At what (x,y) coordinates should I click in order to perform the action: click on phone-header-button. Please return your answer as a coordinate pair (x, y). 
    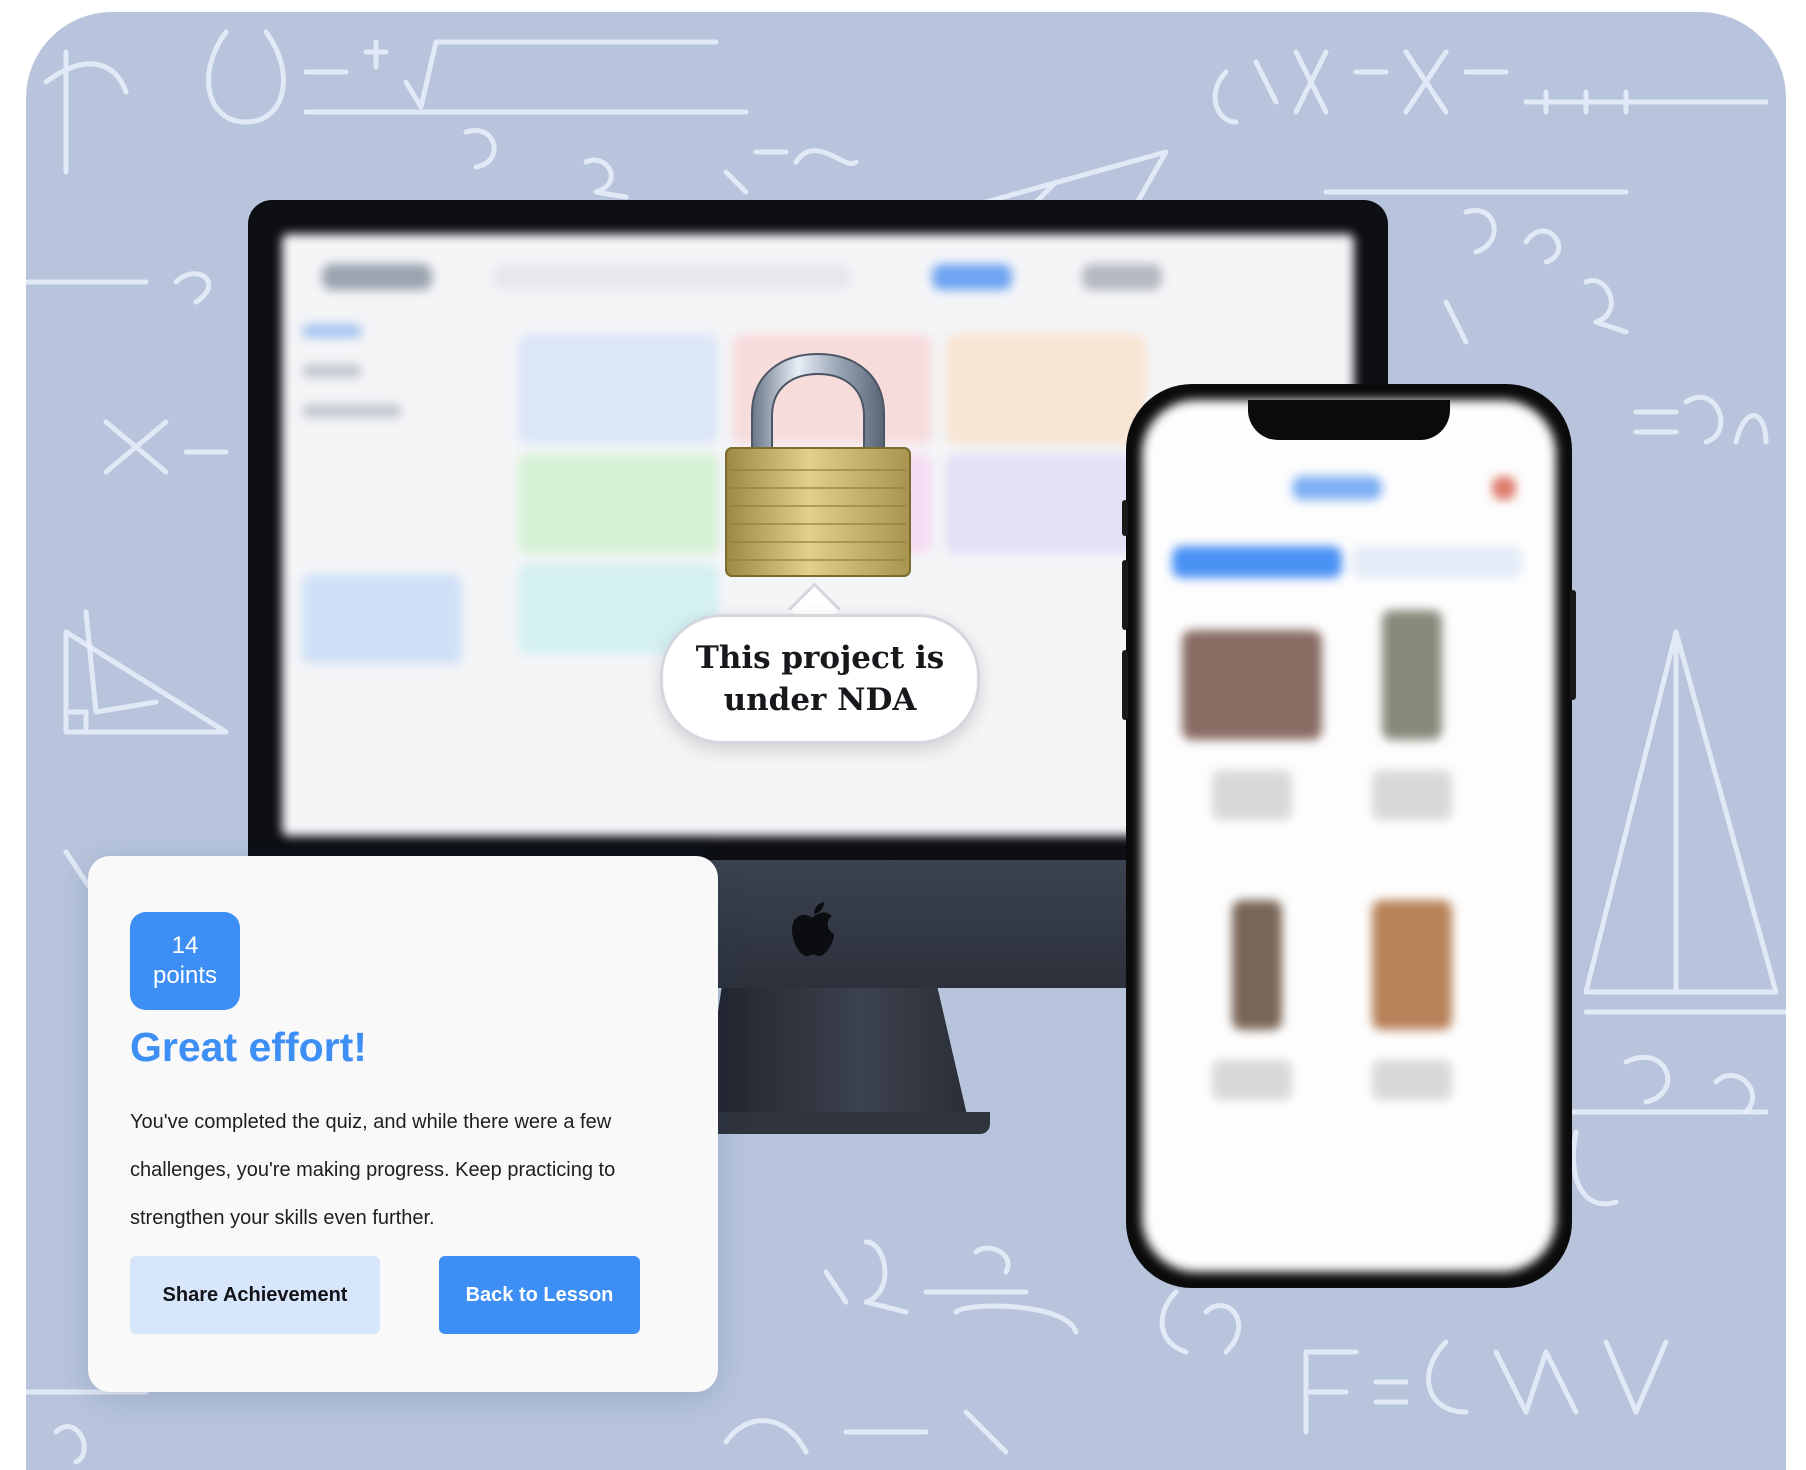
    Looking at the image, I should click on (1337, 488).